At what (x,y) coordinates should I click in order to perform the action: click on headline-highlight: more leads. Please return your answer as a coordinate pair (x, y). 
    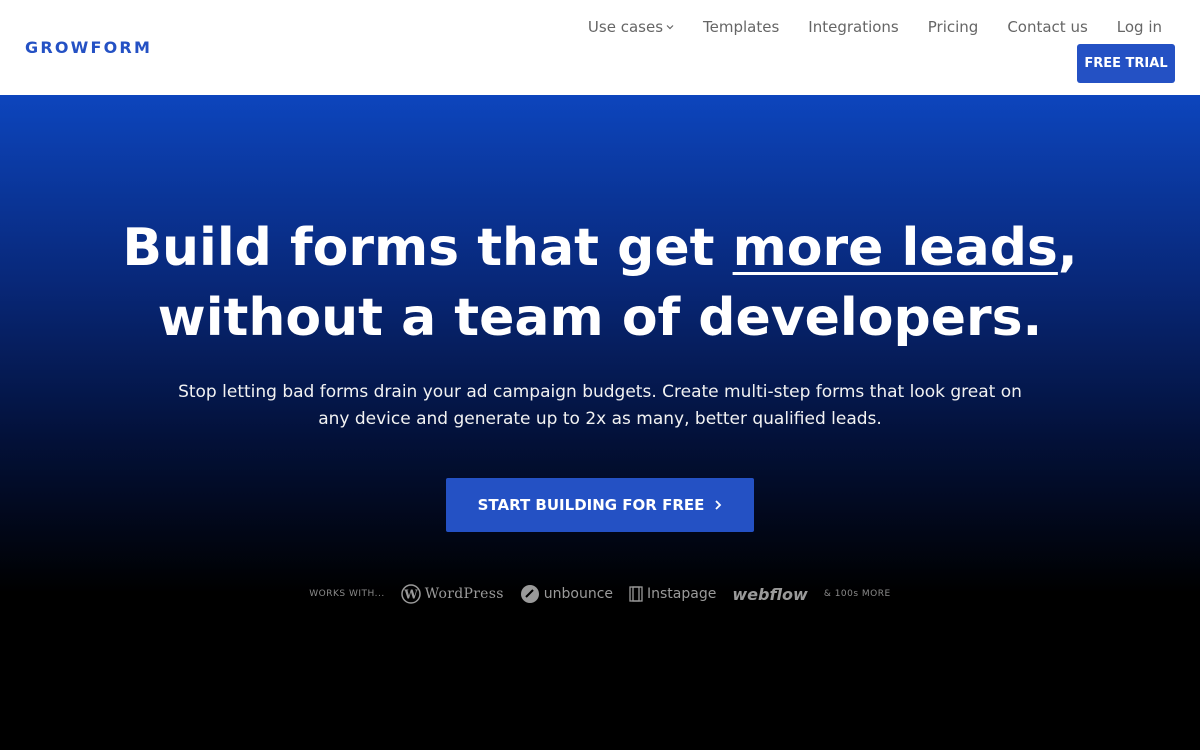
    Looking at the image, I should click on (895, 248).